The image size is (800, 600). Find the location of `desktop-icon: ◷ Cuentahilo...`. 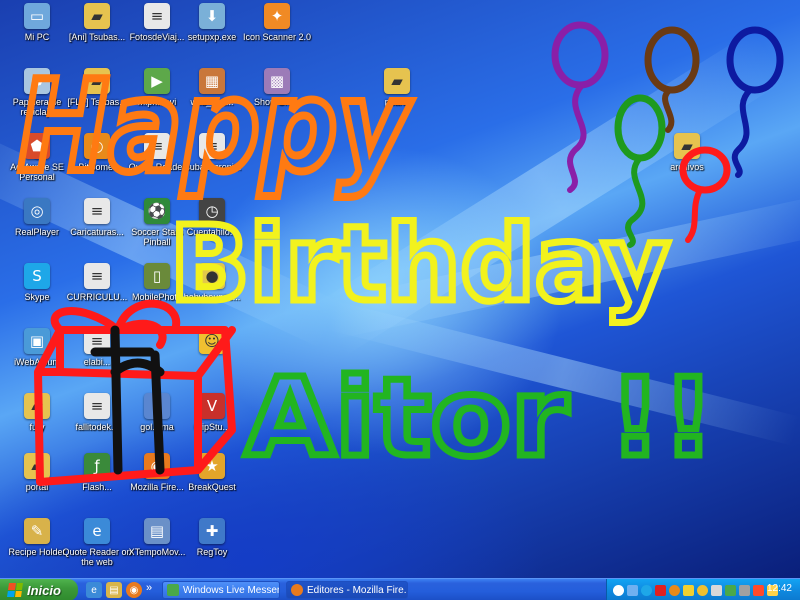

desktop-icon: ◷ Cuentahilo... is located at coordinates (212, 217).